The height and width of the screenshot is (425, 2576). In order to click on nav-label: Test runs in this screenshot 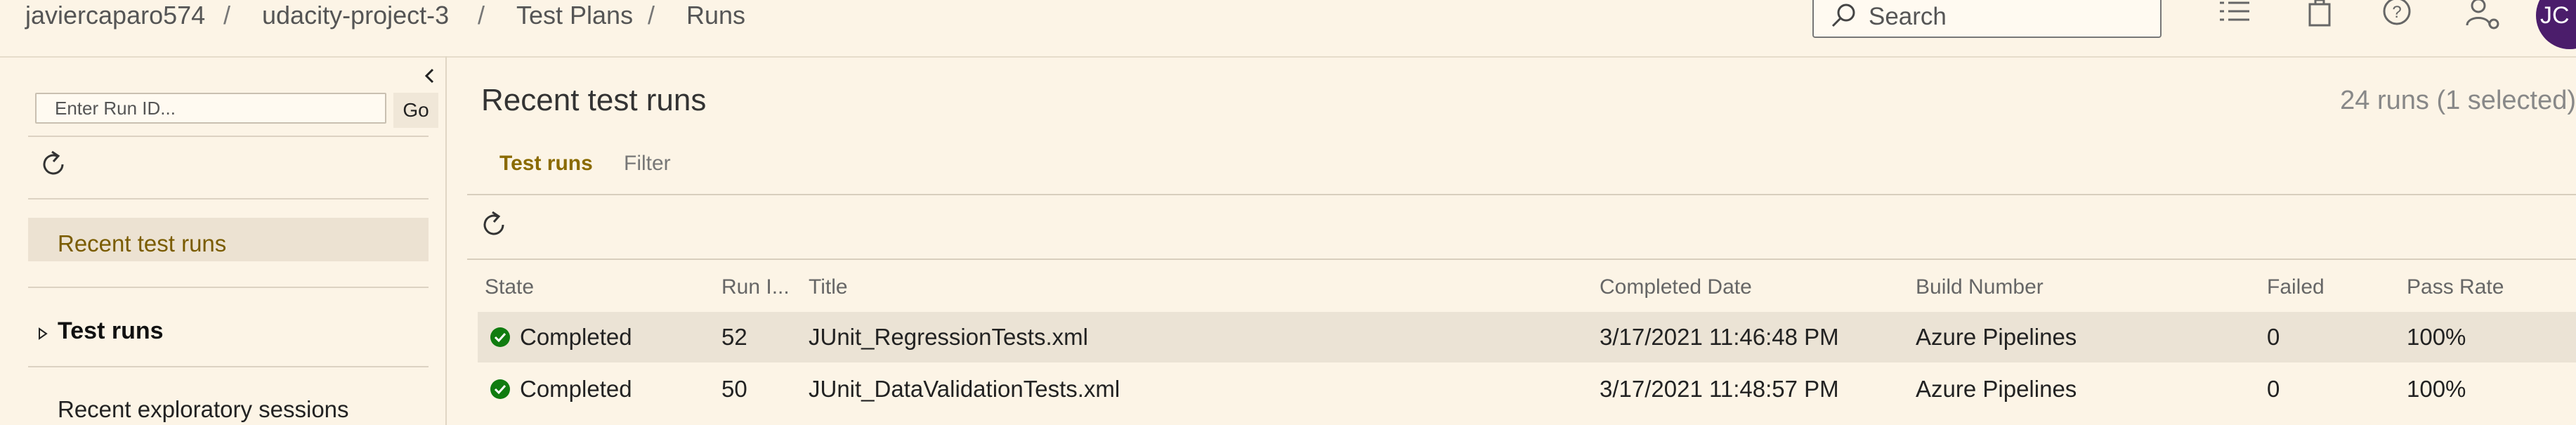, I will do `click(111, 331)`.